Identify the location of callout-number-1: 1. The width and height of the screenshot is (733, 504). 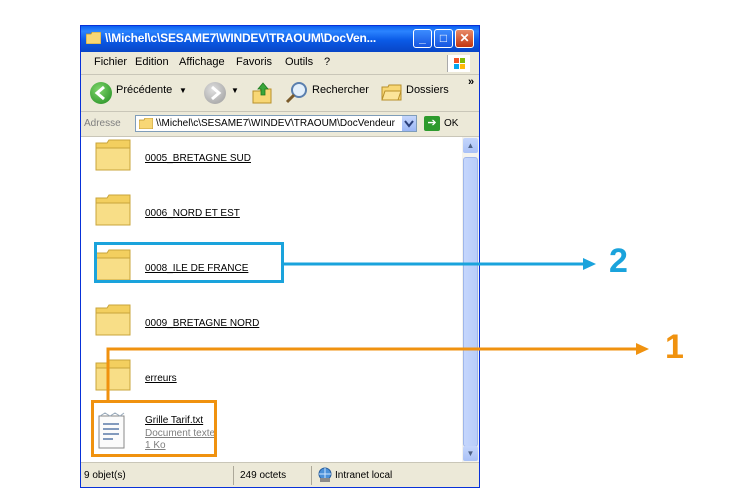
(674, 347).